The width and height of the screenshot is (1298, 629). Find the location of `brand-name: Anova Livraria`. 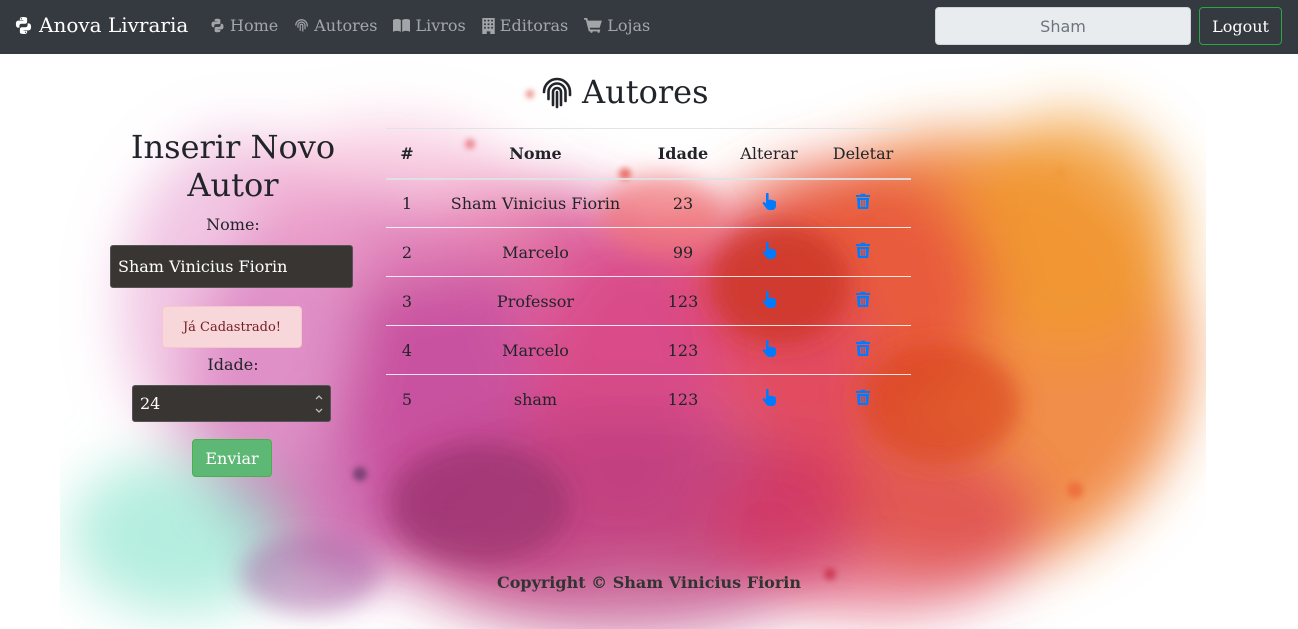

brand-name: Anova Livraria is located at coordinates (114, 25).